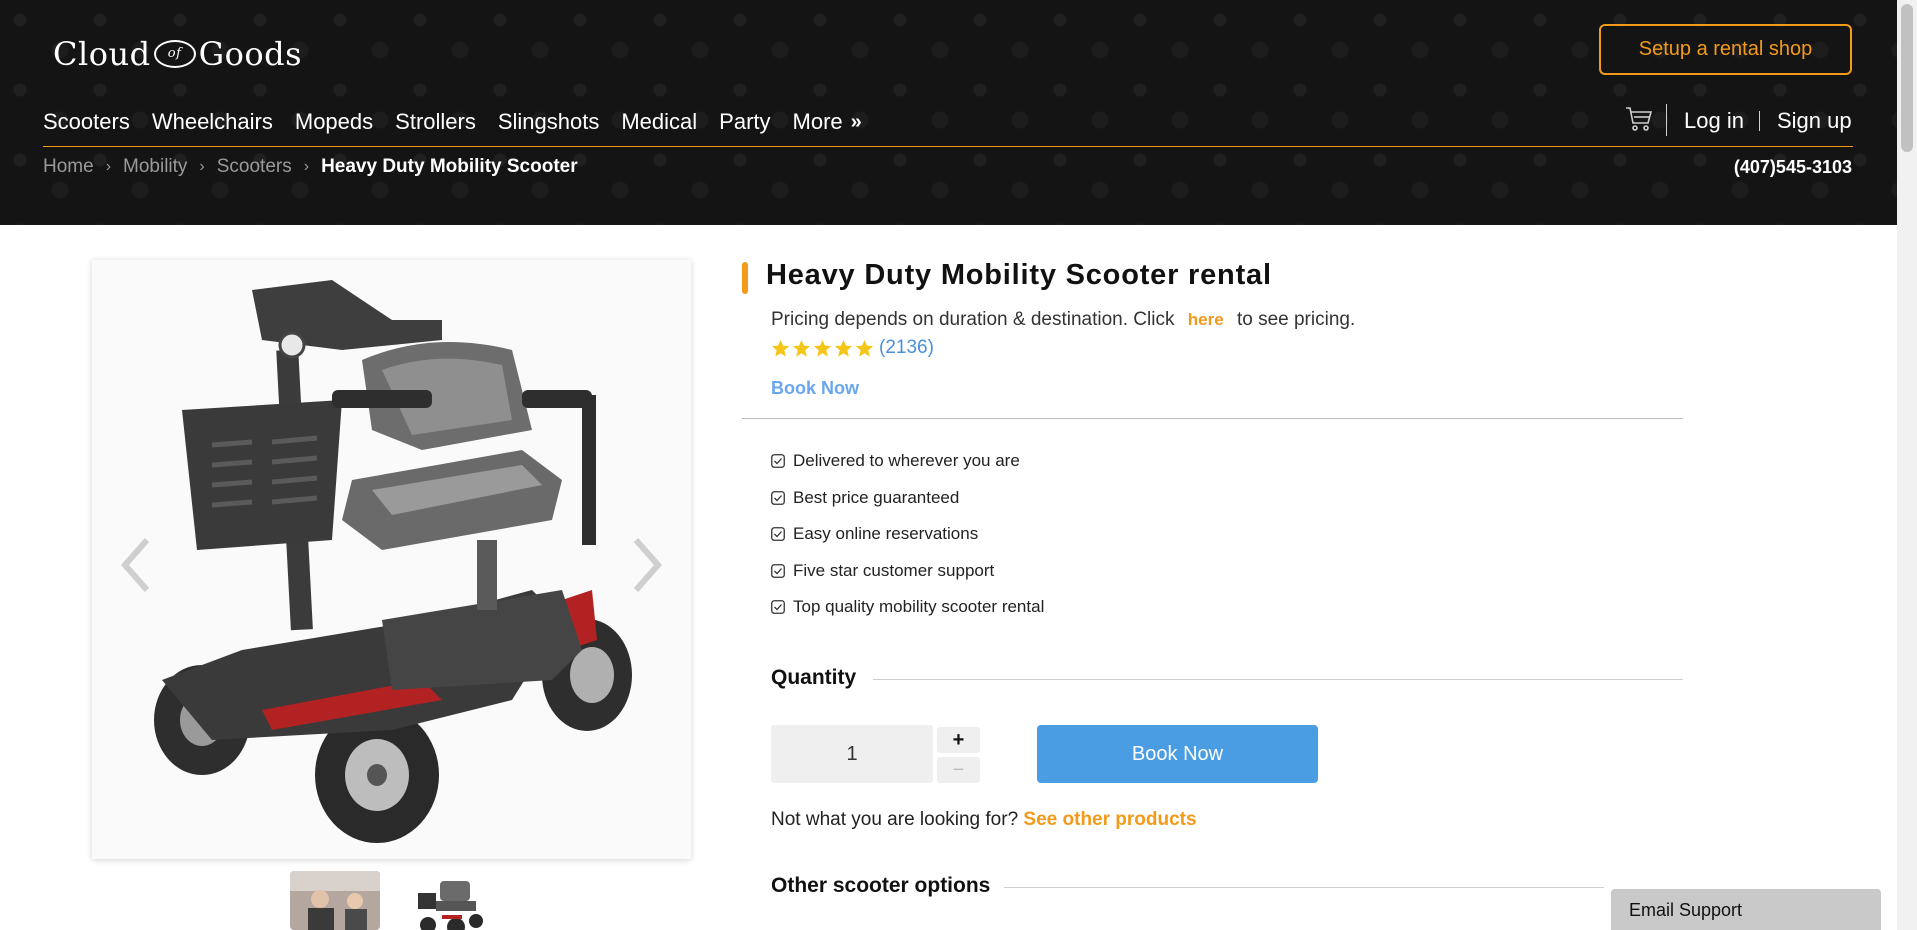  Describe the element at coordinates (852, 754) in the screenshot. I see `quantity-input` at that location.